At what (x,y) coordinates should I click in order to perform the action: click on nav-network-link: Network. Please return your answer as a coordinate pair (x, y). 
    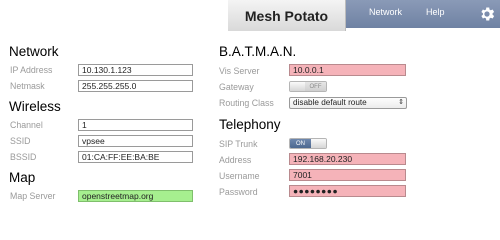
    Looking at the image, I should click on (385, 12).